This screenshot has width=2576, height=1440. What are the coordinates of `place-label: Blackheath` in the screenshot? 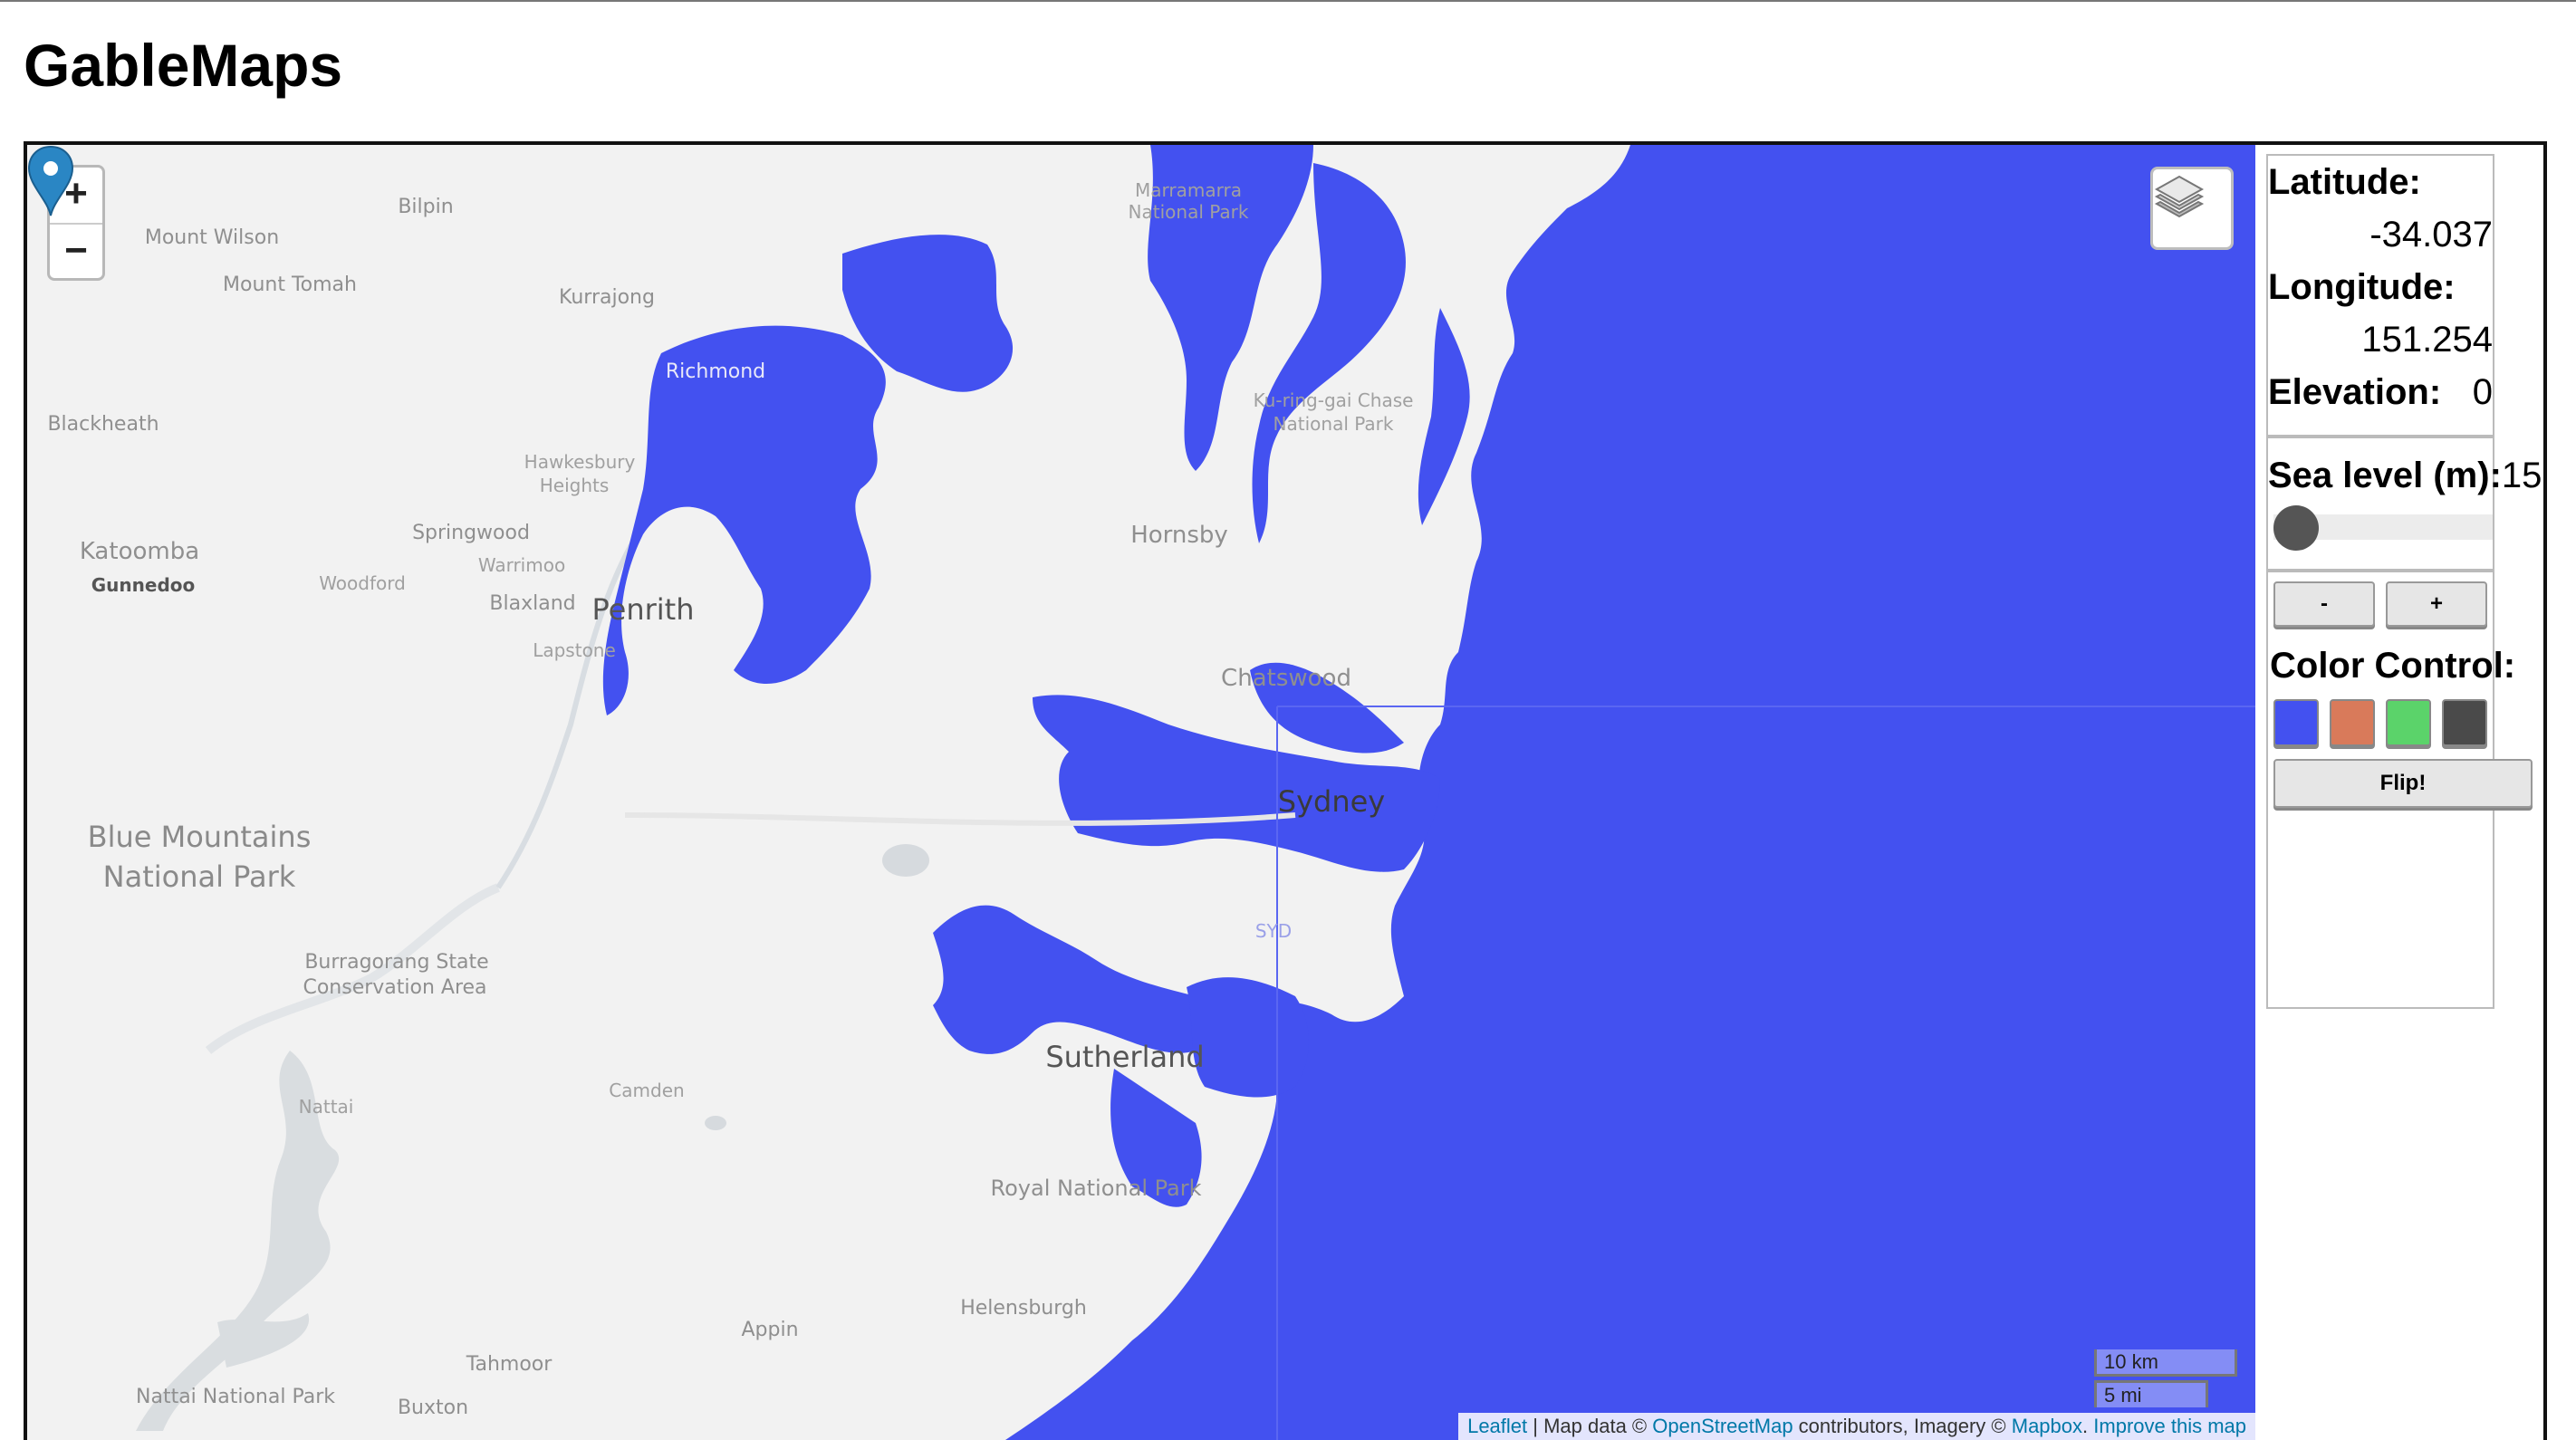 It's located at (103, 425).